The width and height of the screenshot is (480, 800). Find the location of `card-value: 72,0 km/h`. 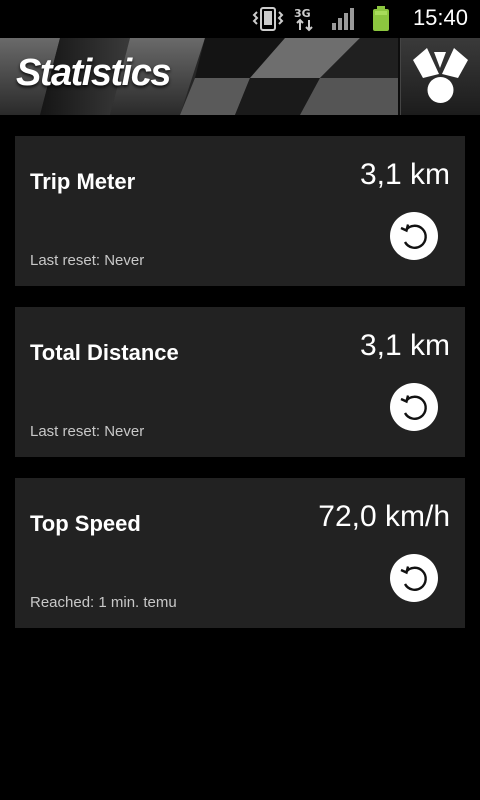

card-value: 72,0 km/h is located at coordinates (384, 516).